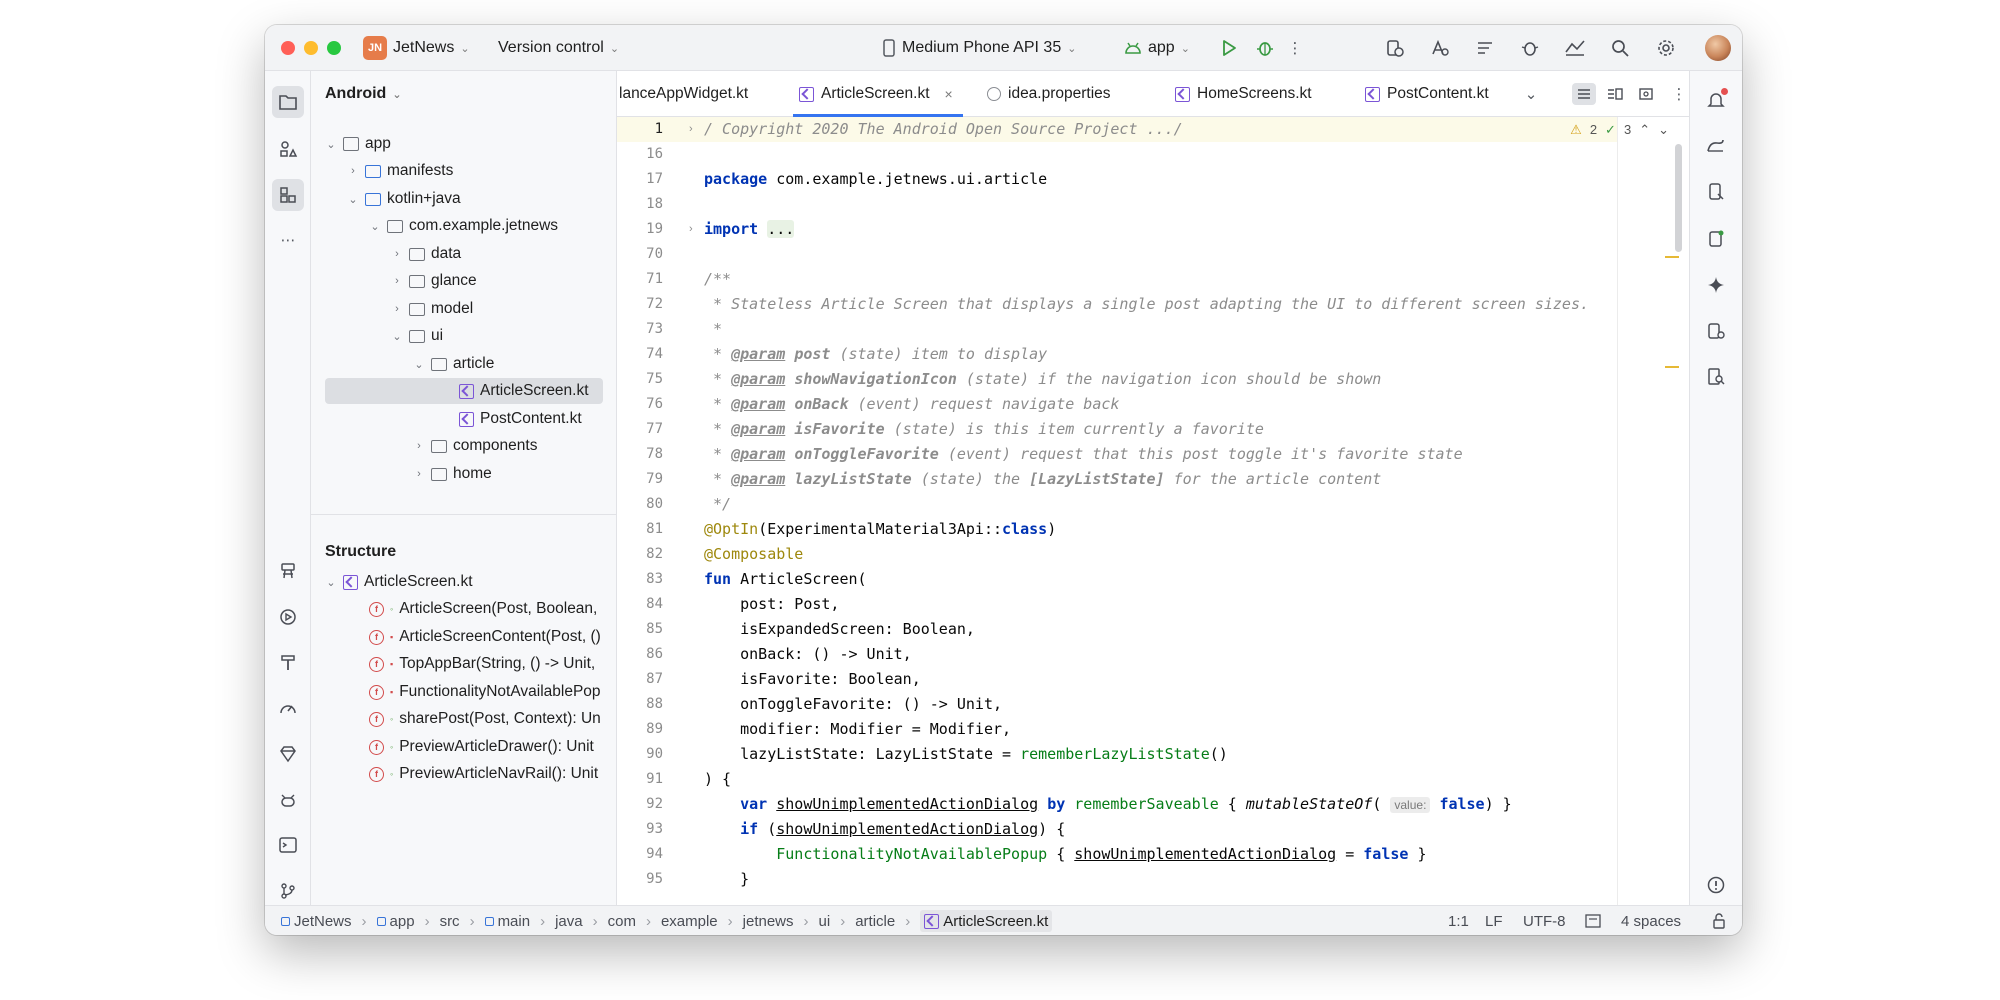 This screenshot has height=1000, width=2000. I want to click on line-number: 81, so click(641, 529).